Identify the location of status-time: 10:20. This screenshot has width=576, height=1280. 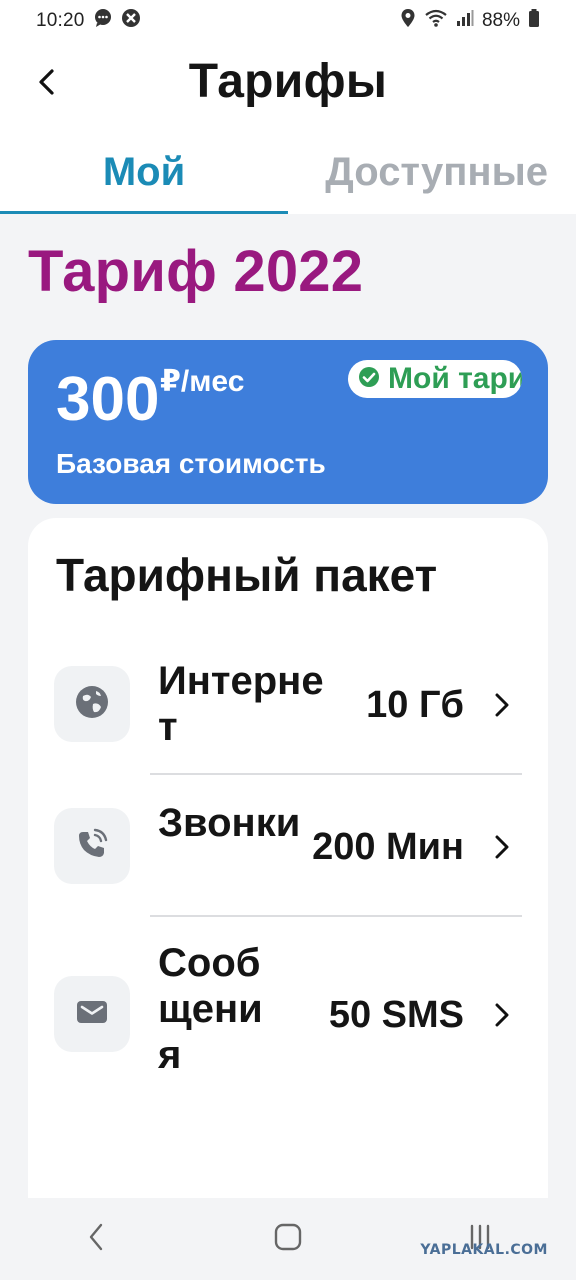
(60, 20).